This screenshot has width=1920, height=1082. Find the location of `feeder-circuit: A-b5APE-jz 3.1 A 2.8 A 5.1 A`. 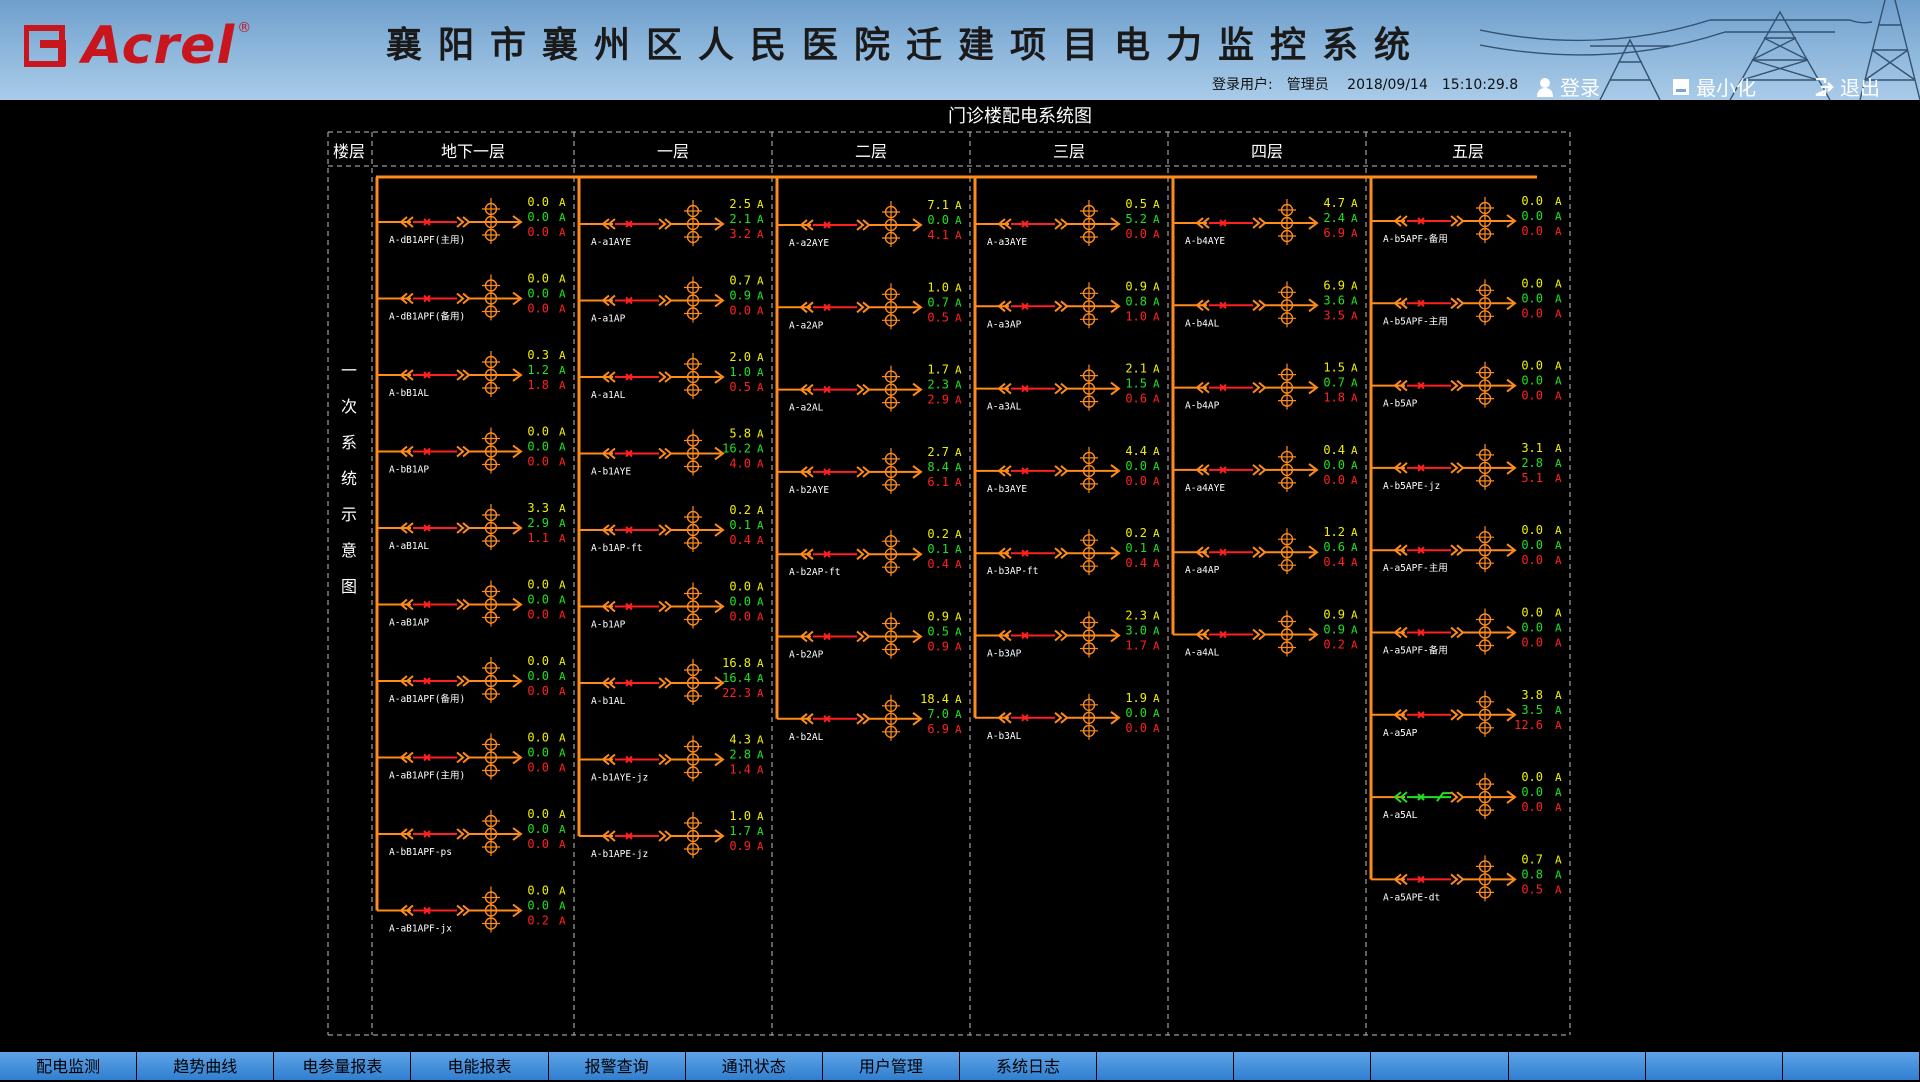

feeder-circuit: A-b5APE-jz 3.1 A 2.8 A 5.1 A is located at coordinates (1466, 466).